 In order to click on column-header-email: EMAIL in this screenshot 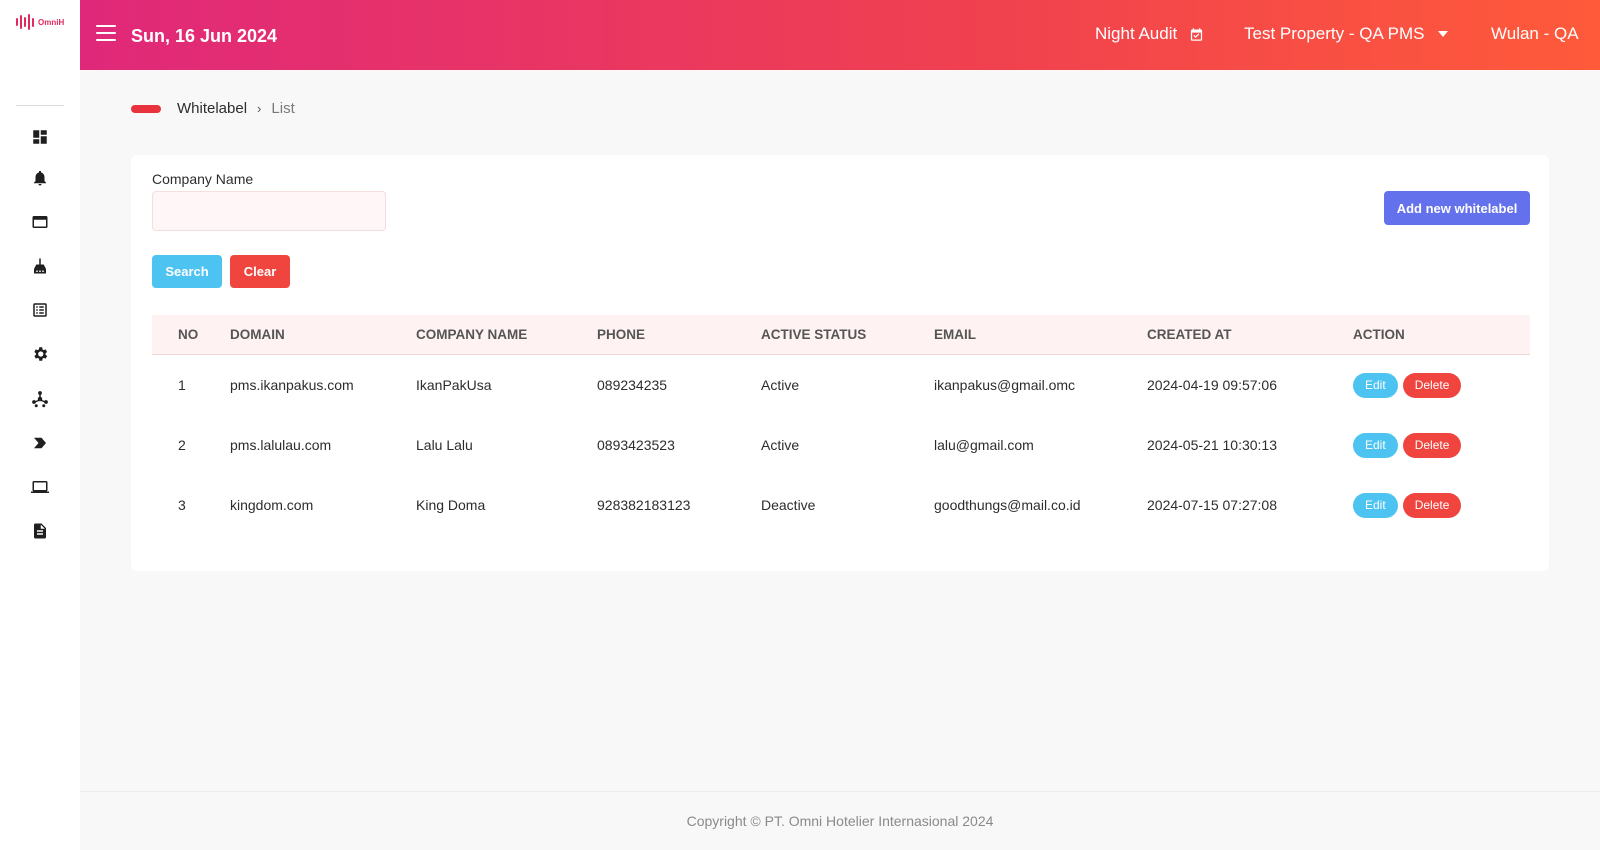, I will do `click(1040, 334)`.